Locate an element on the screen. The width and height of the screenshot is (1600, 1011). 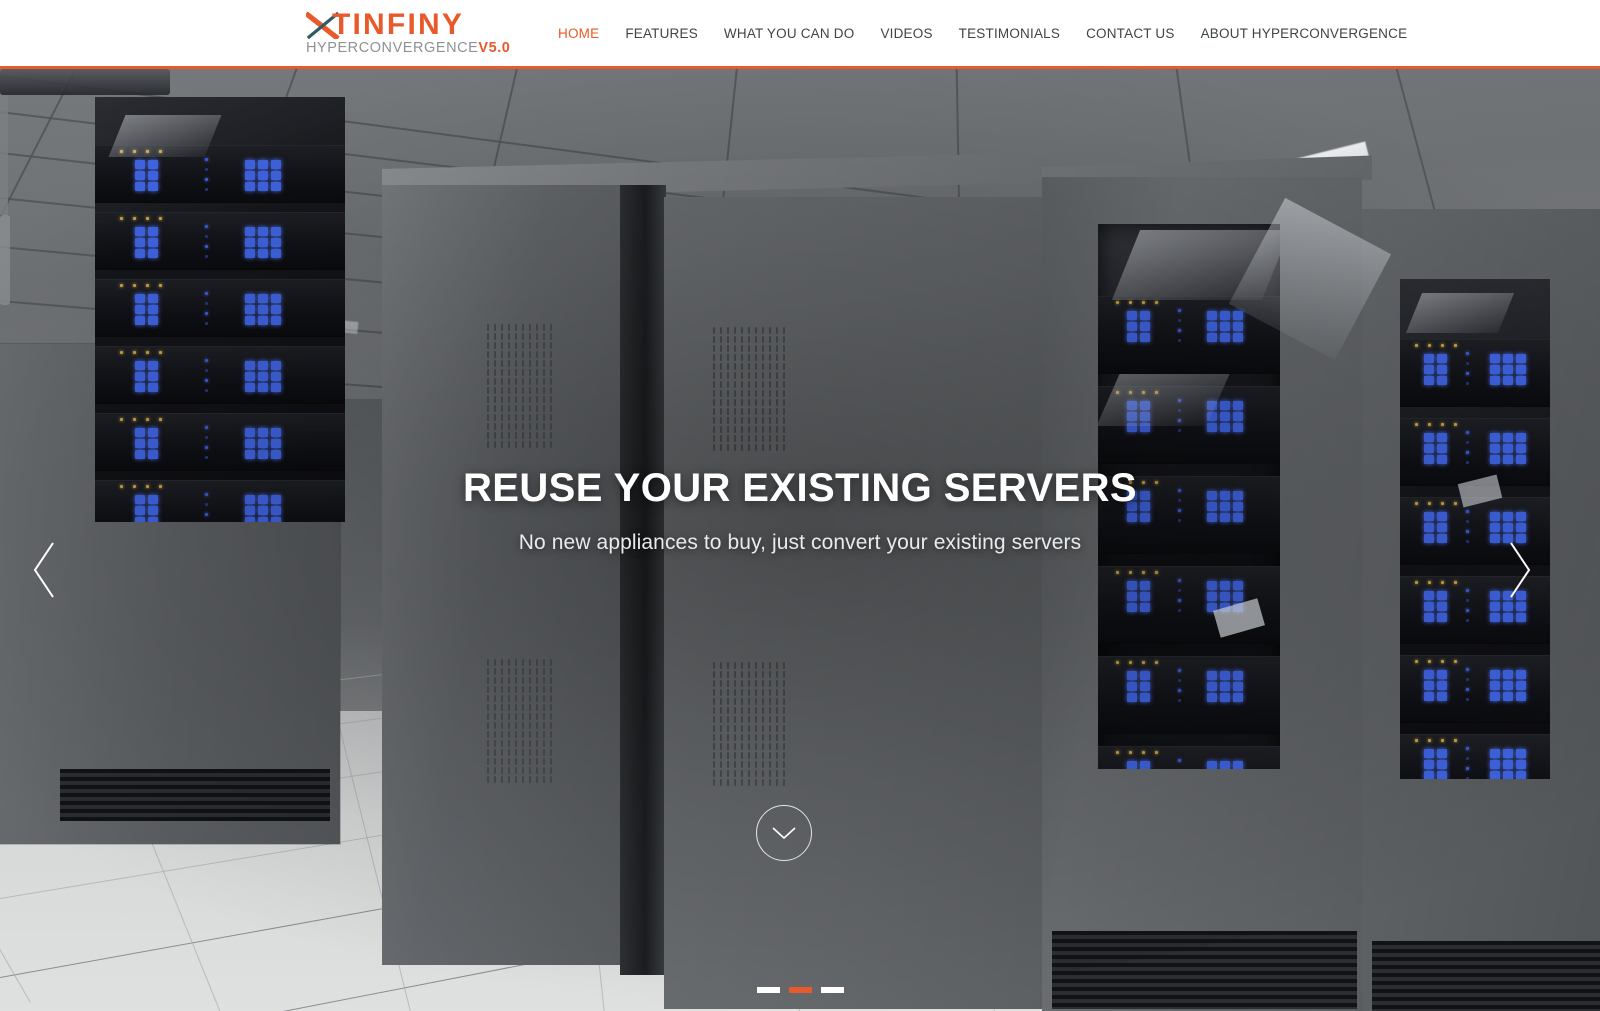
chevron-right-icon is located at coordinates (1520, 570).